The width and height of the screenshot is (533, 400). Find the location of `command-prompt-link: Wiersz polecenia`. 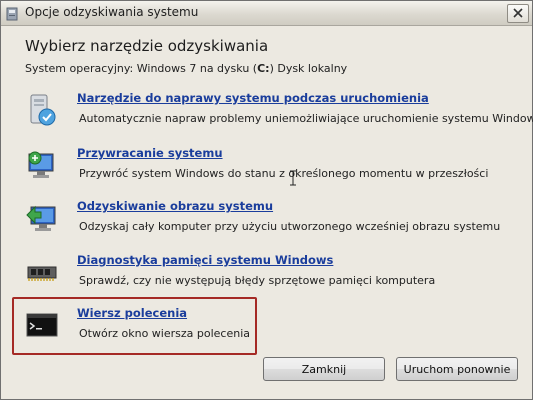

command-prompt-link: Wiersz polecenia is located at coordinates (132, 313).